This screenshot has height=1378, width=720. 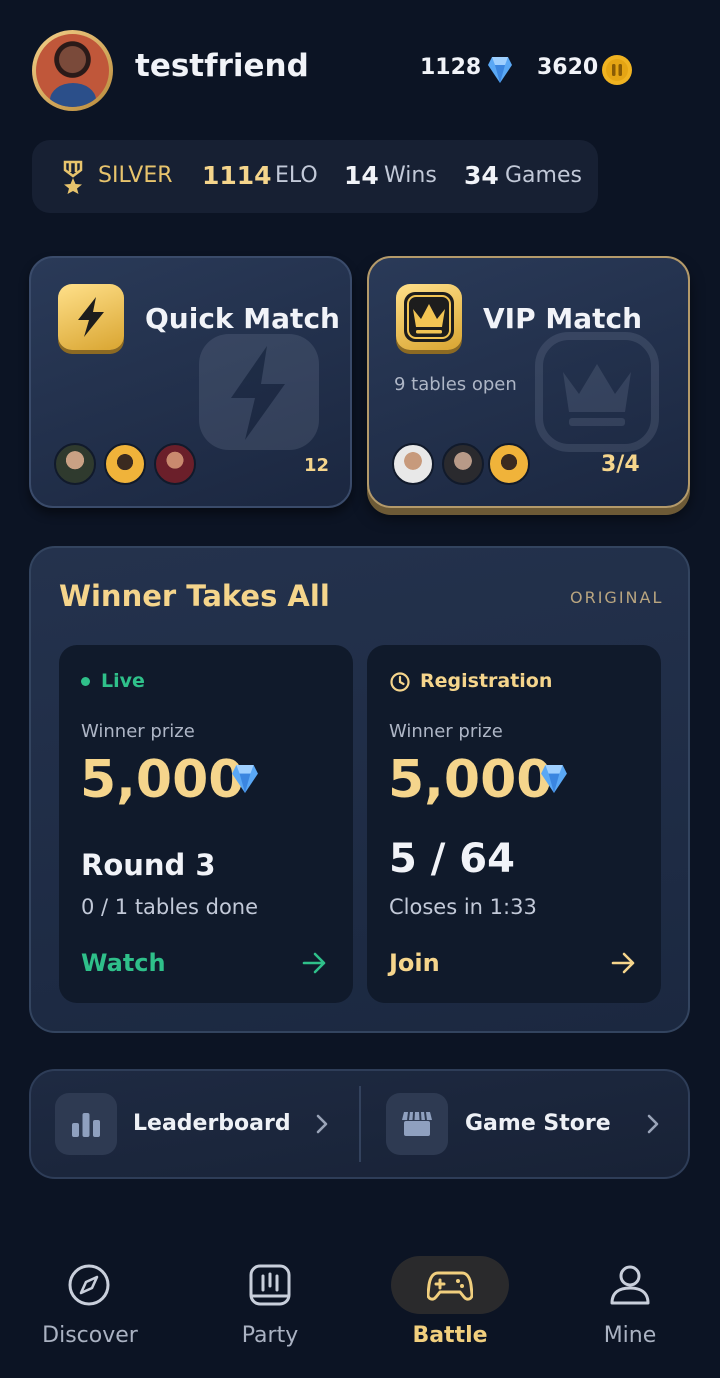 I want to click on elo-value: 1114, so click(x=237, y=175).